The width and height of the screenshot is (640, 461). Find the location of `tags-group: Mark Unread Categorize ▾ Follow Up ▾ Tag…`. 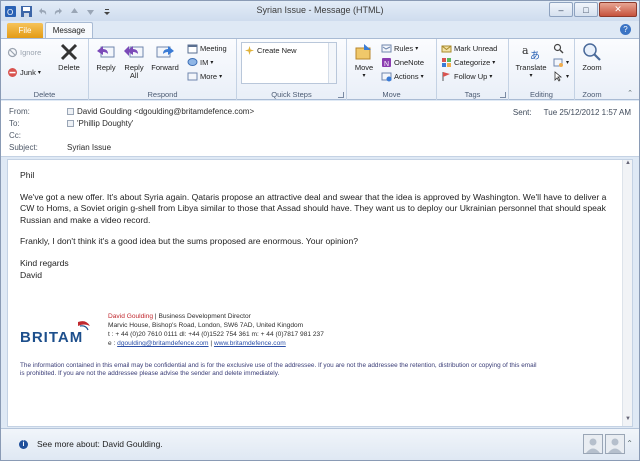

tags-group: Mark Unread Categorize ▾ Follow Up ▾ Tag… is located at coordinates (473, 69).